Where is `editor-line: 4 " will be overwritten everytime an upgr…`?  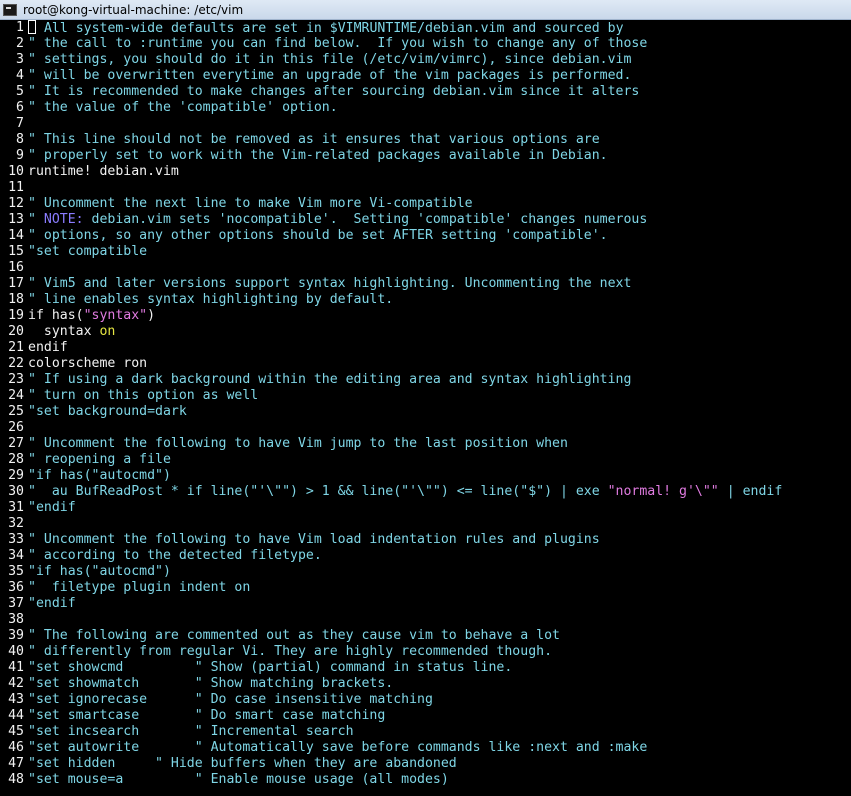
editor-line: 4 " will be overwritten everytime an upgr… is located at coordinates (425, 76).